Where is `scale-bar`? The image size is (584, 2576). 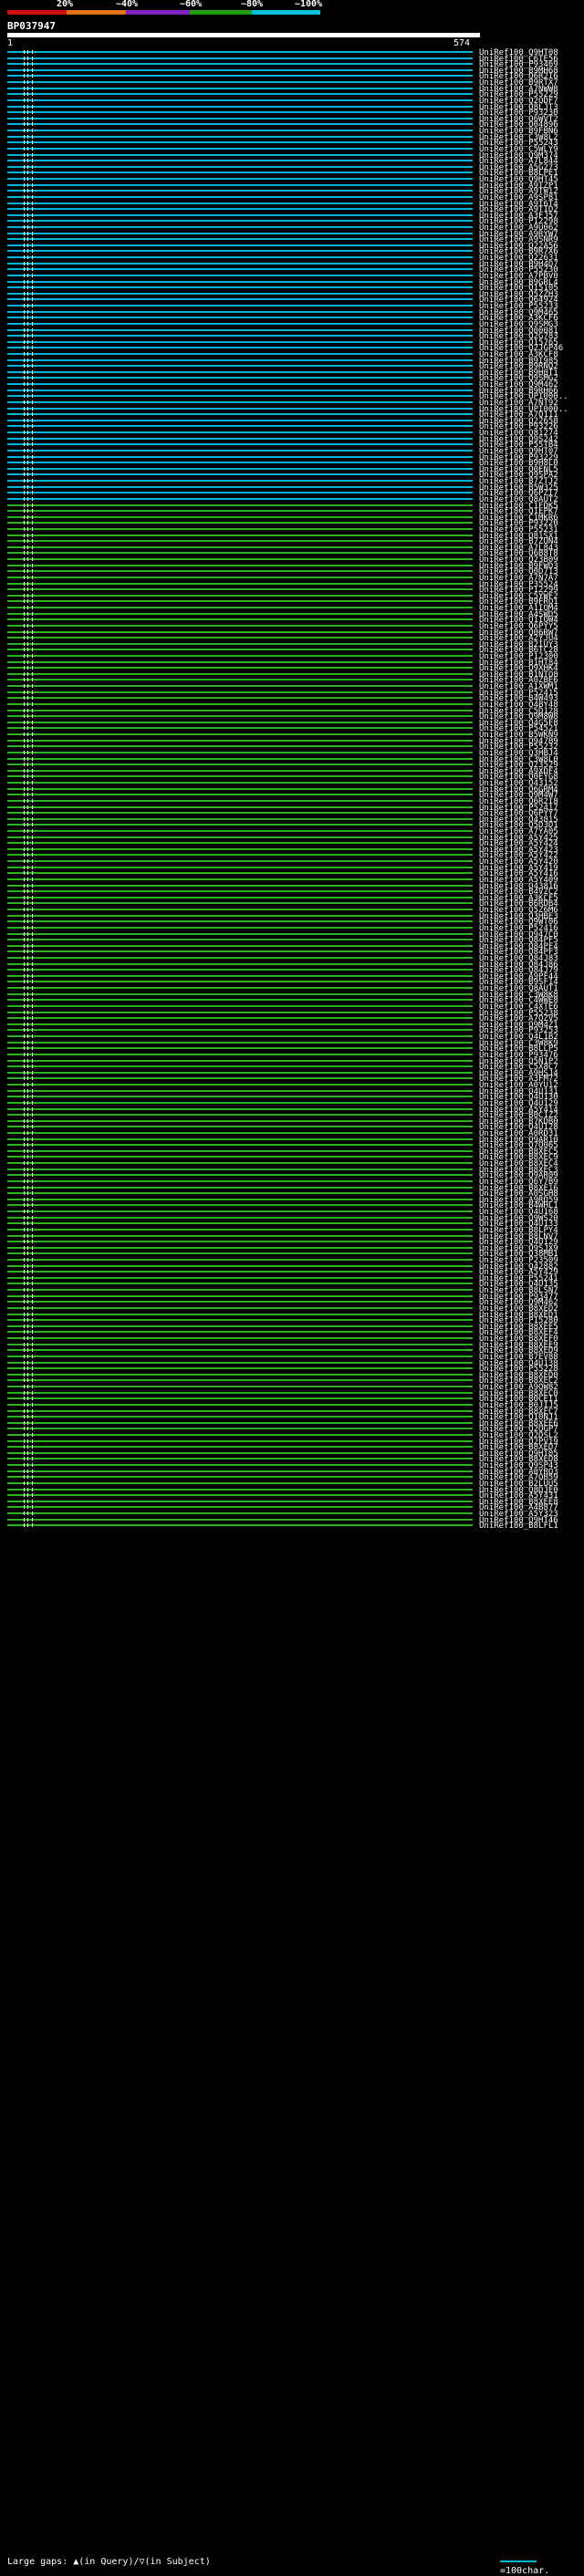 scale-bar is located at coordinates (518, 2561).